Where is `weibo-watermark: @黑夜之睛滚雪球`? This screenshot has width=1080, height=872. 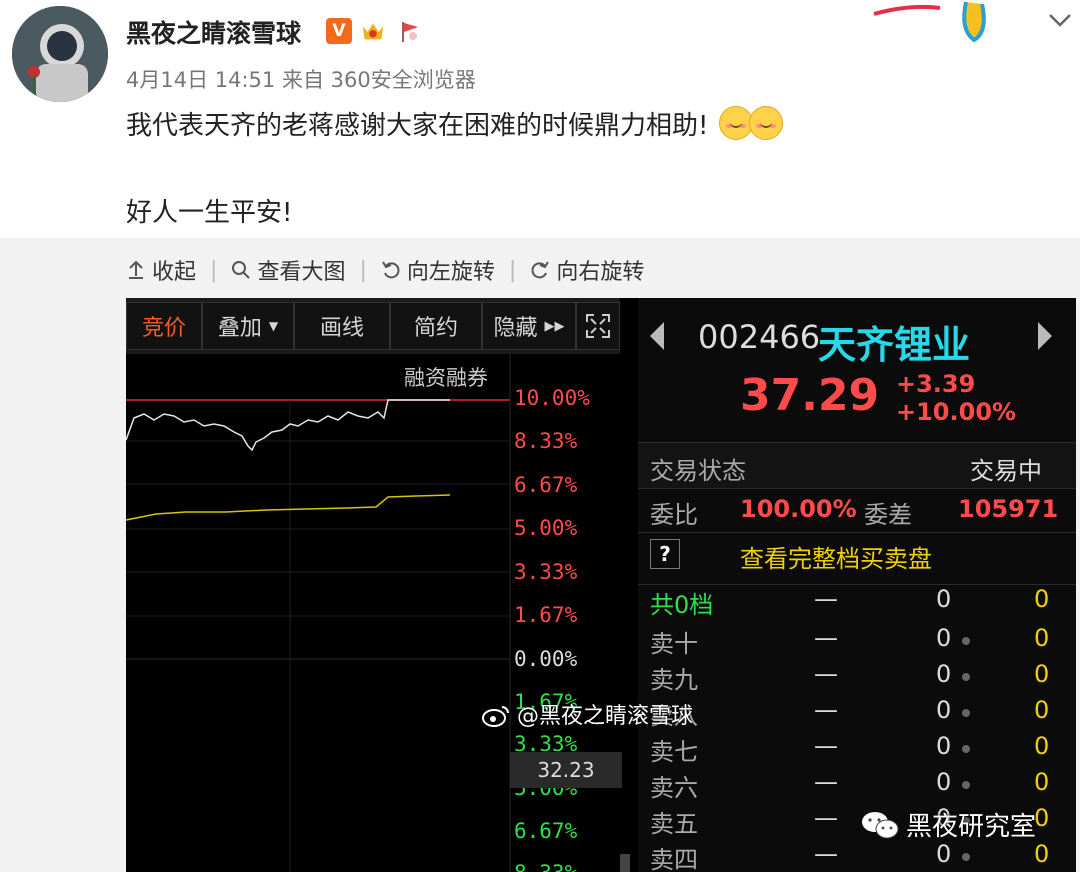
weibo-watermark: @黑夜之睛滚雪球 is located at coordinates (587, 714).